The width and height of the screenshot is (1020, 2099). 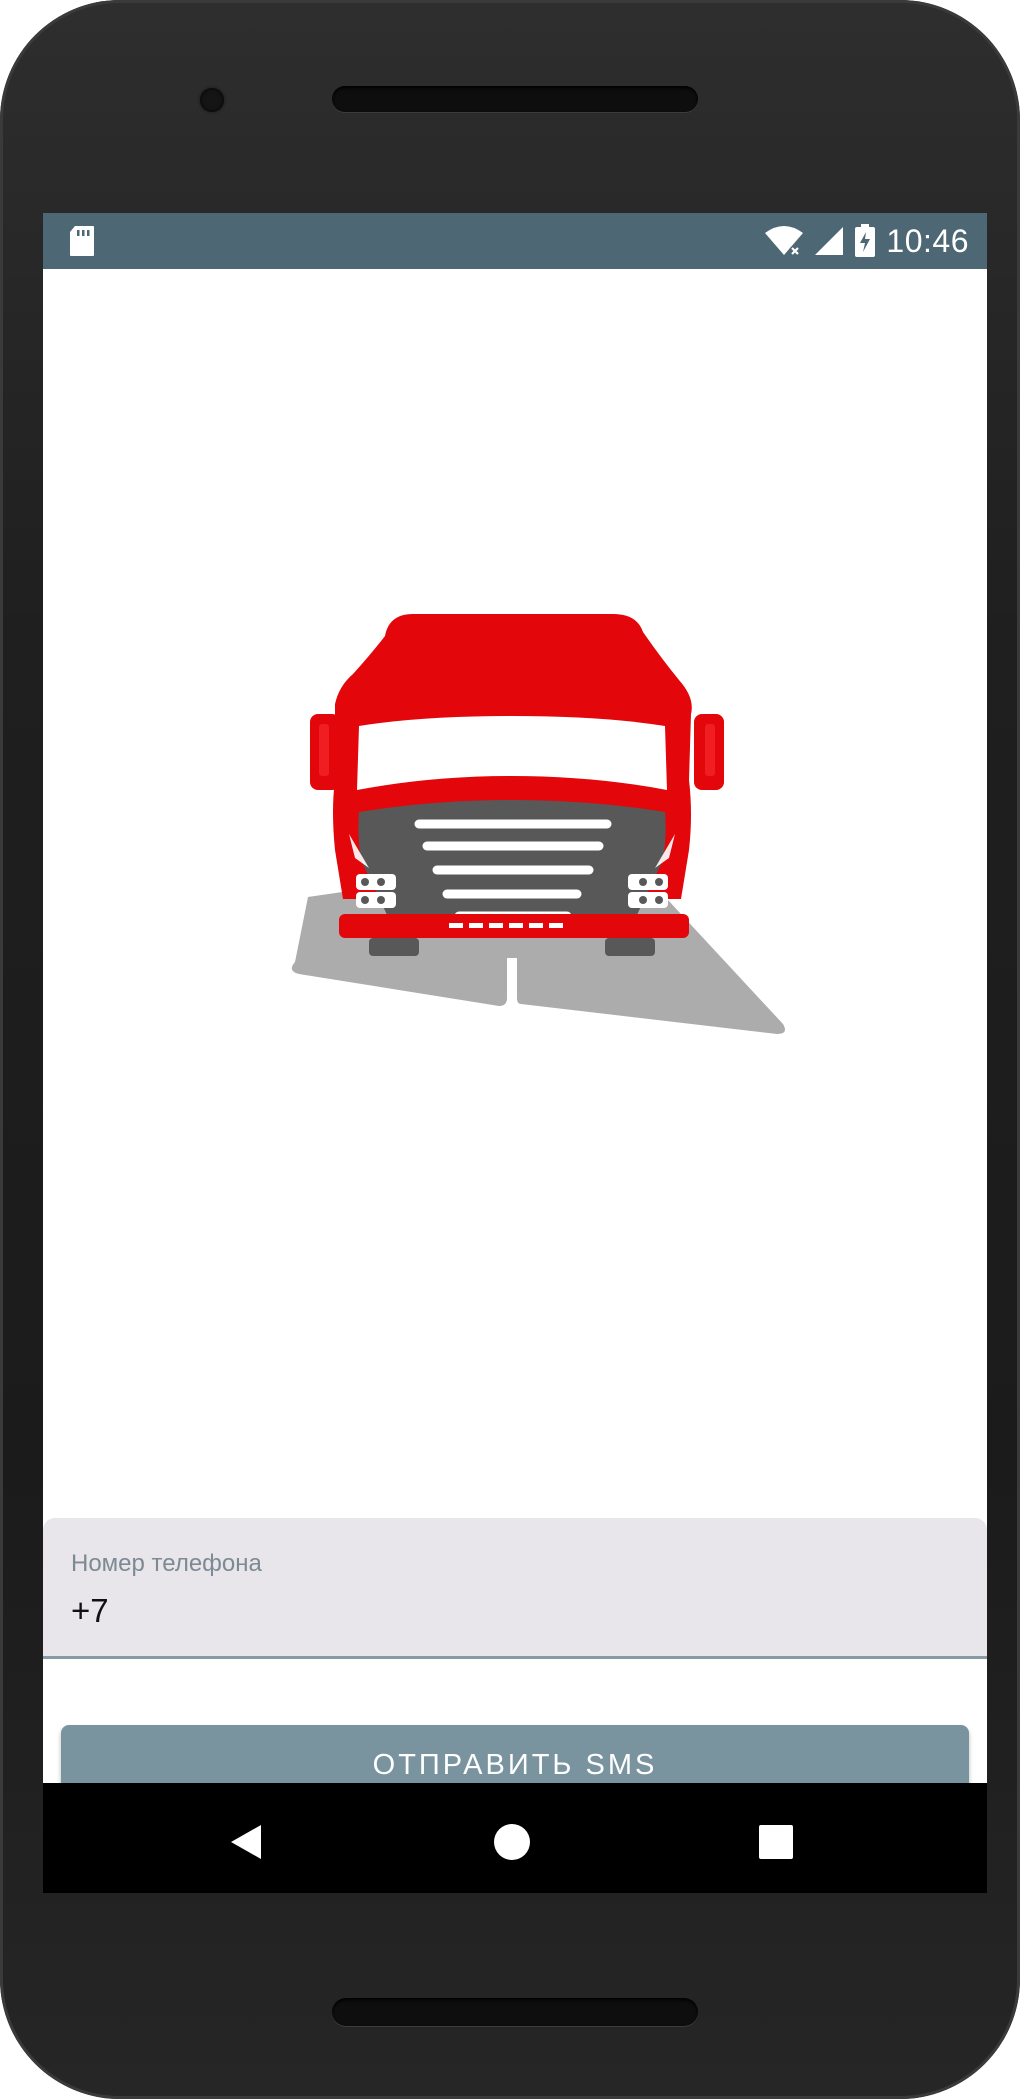 I want to click on navigation-bar, so click(x=515, y=1838).